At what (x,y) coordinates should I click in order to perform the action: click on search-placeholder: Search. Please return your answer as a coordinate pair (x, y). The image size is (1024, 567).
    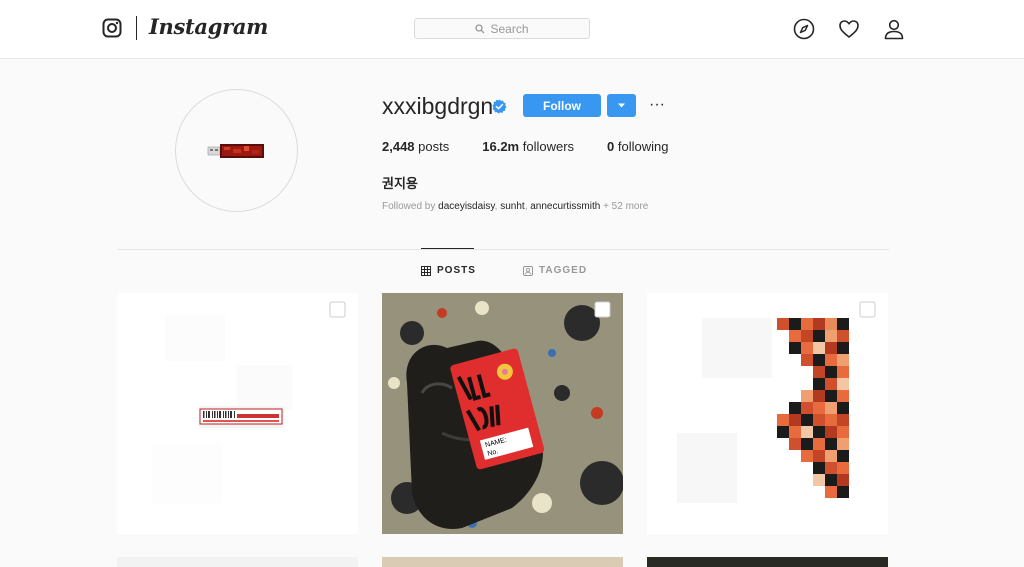
    Looking at the image, I should click on (509, 28).